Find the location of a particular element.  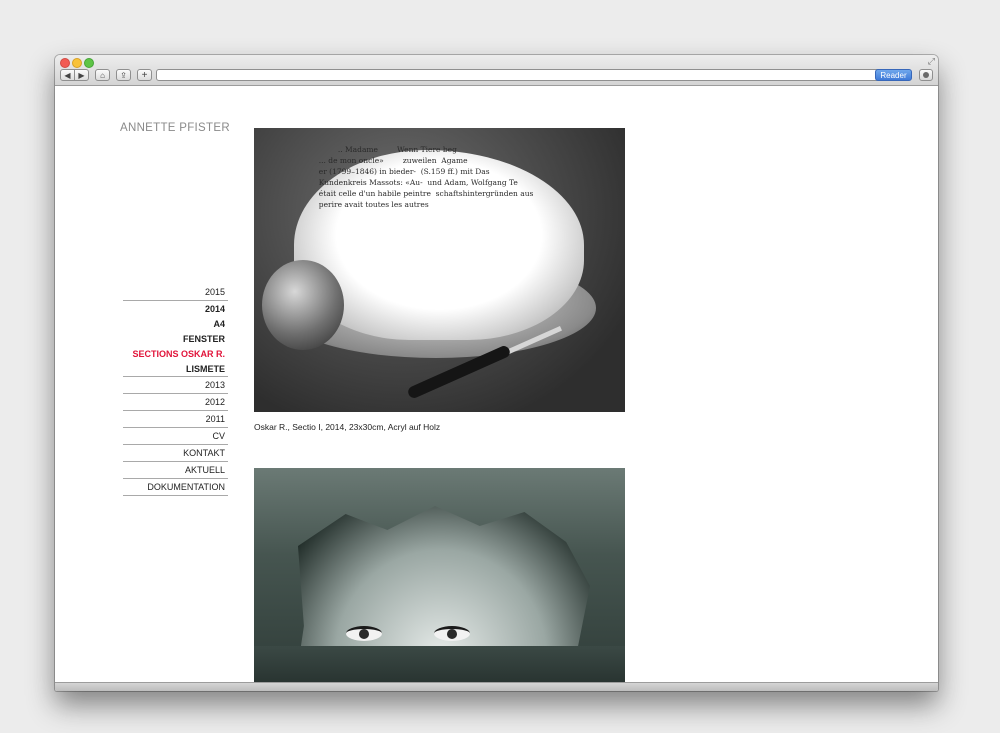

home-icon: ⌂ is located at coordinates (102, 75).